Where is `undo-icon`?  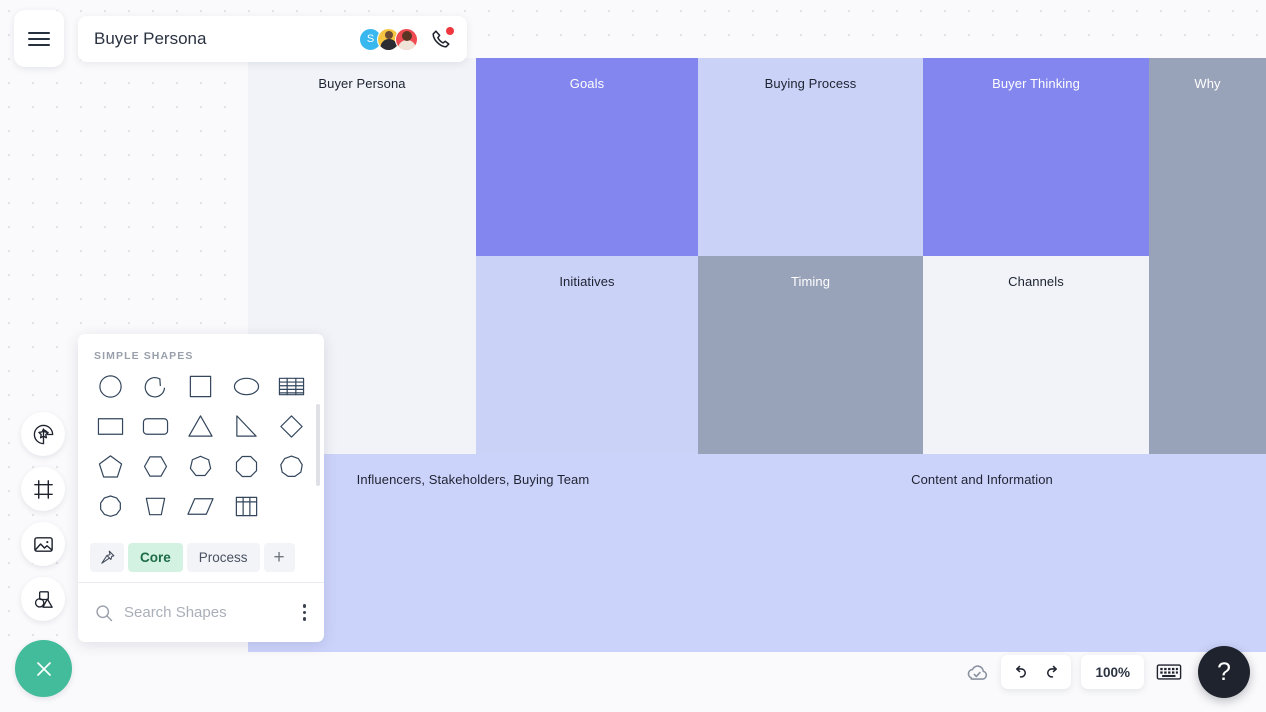
undo-icon is located at coordinates (1020, 671).